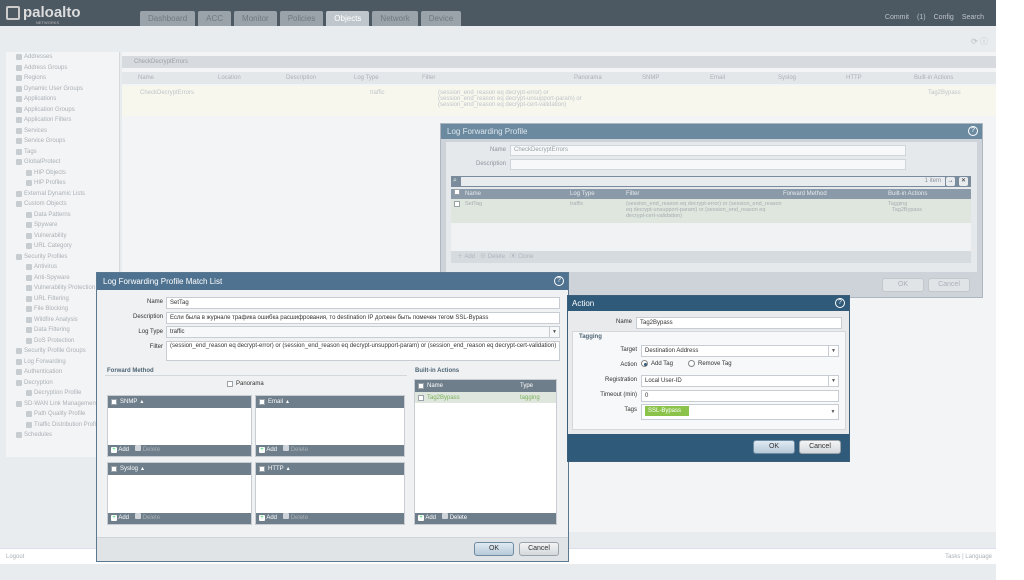 The image size is (1024, 580). What do you see at coordinates (62, 152) in the screenshot?
I see `sidebar-item: Tags` at bounding box center [62, 152].